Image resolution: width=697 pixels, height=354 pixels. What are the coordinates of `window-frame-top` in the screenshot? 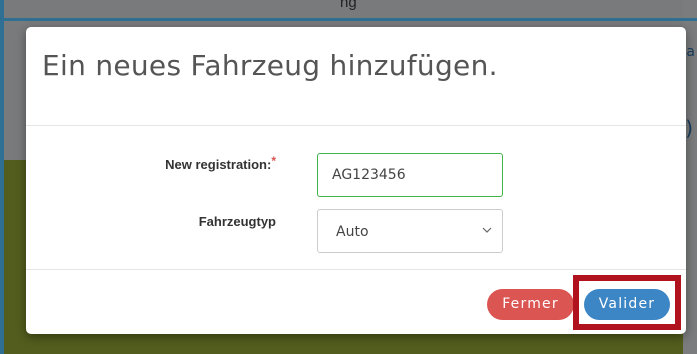 It's located at (348, 19).